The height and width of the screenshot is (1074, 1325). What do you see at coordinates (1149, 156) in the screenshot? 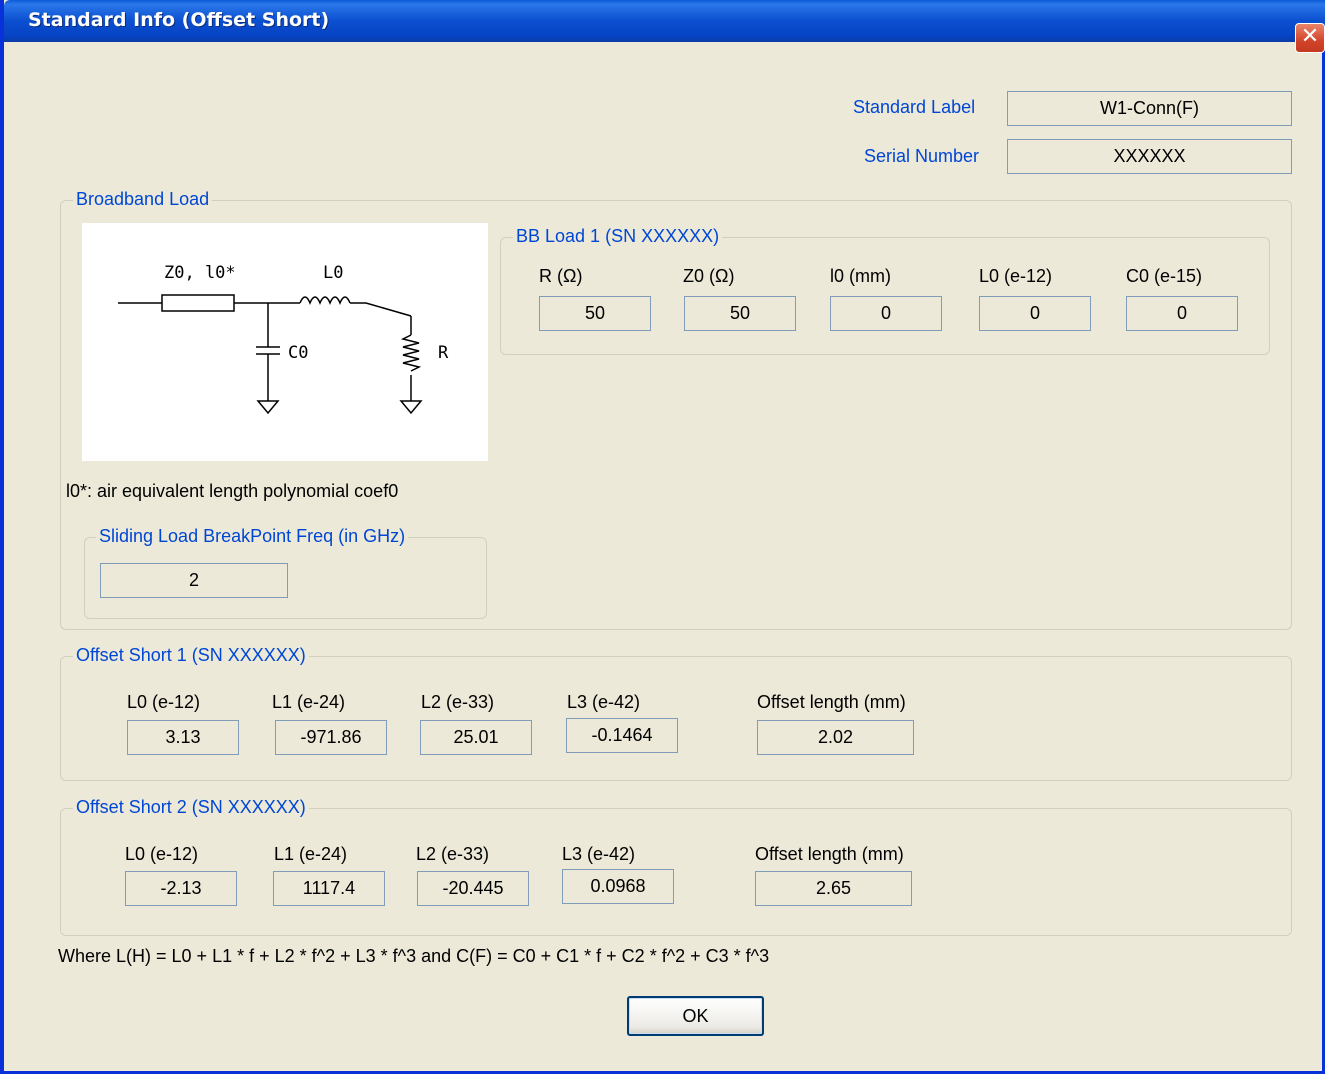
I see `serial-number-field: XXXXXX` at bounding box center [1149, 156].